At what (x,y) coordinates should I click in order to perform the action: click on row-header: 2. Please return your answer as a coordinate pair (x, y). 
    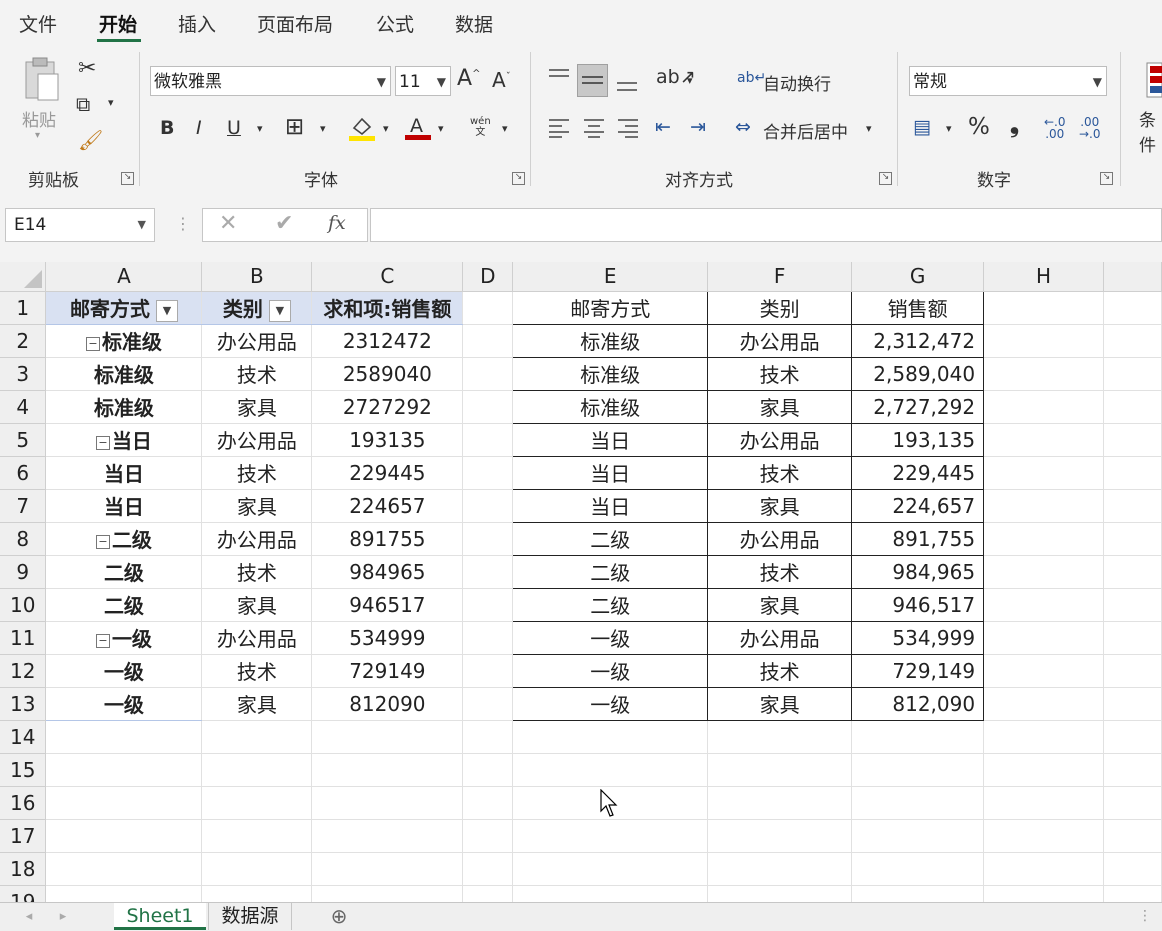
    Looking at the image, I should click on (23, 341).